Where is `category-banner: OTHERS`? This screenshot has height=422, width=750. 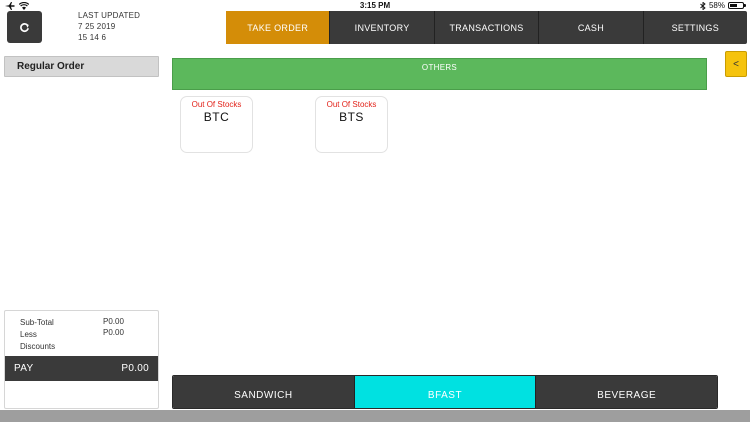
category-banner: OTHERS is located at coordinates (439, 74).